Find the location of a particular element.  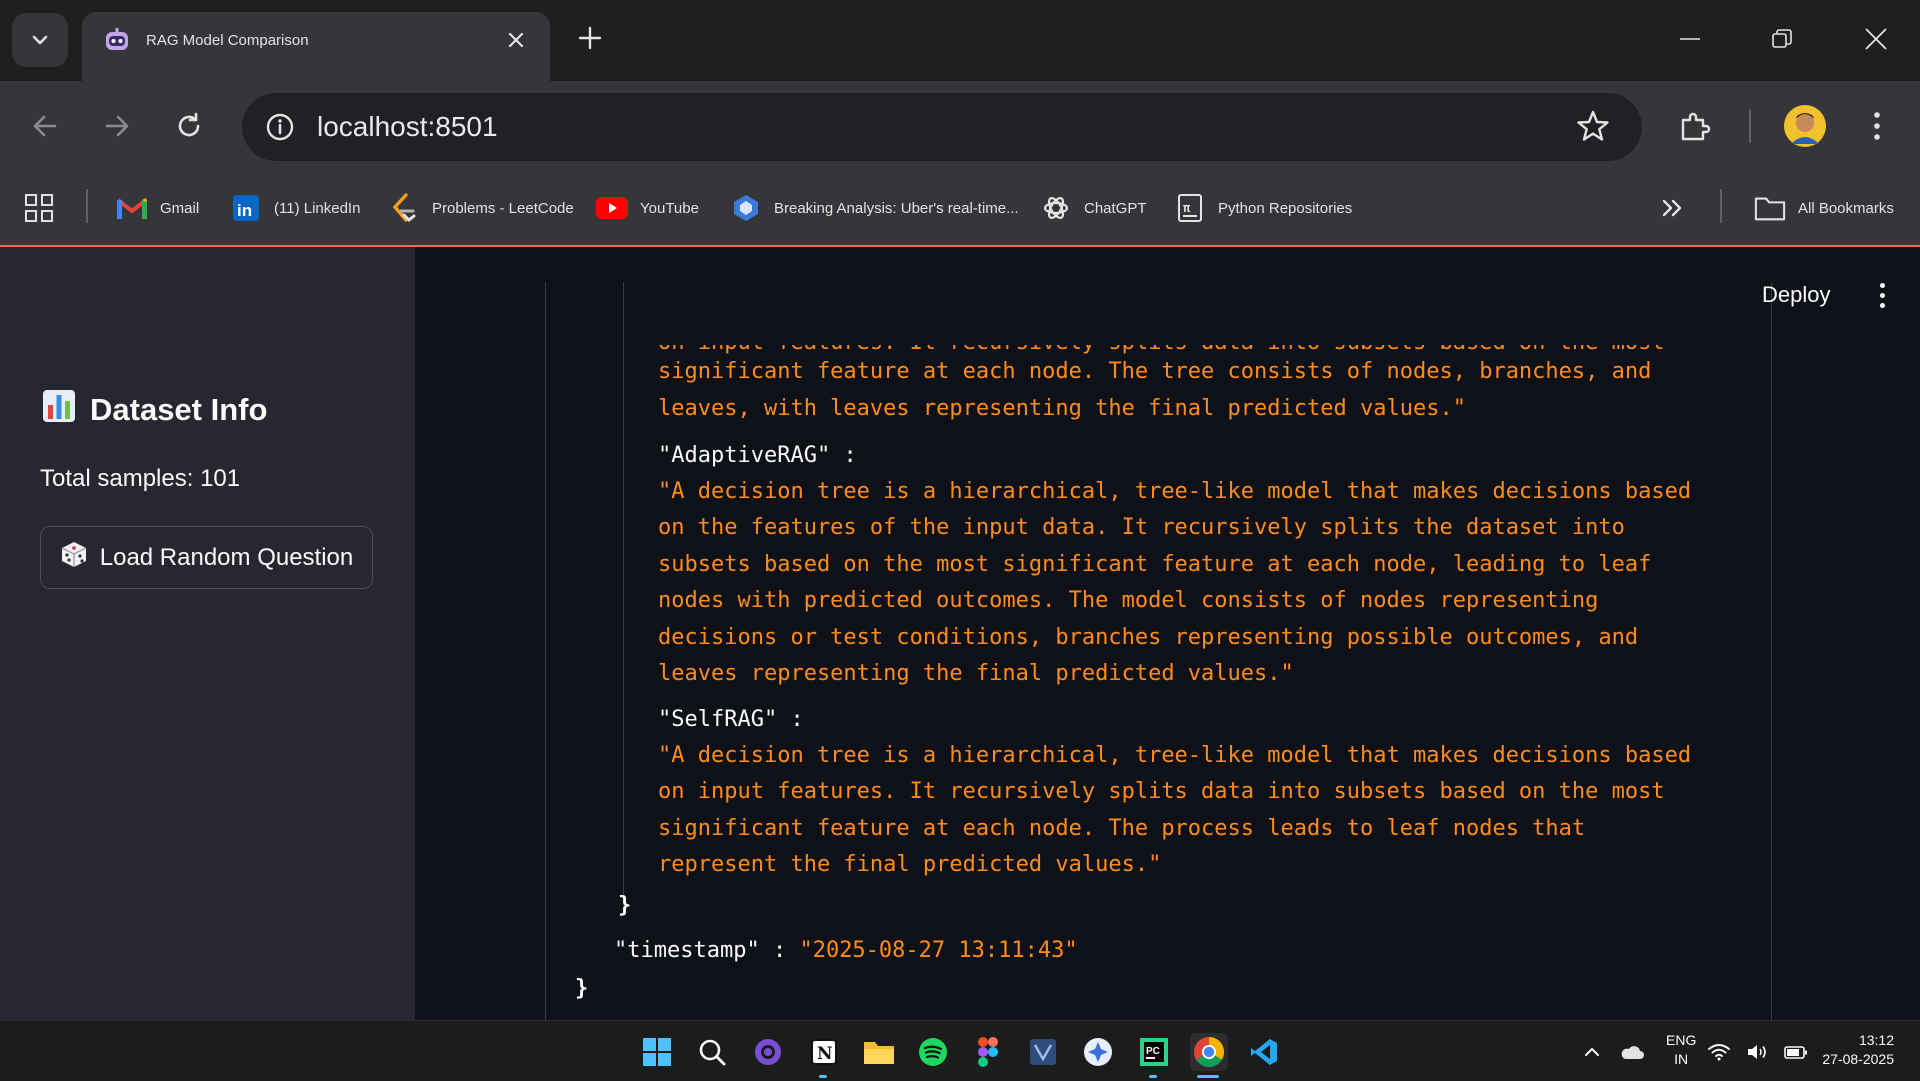

svg-text: π is located at coordinates (1187, 208).